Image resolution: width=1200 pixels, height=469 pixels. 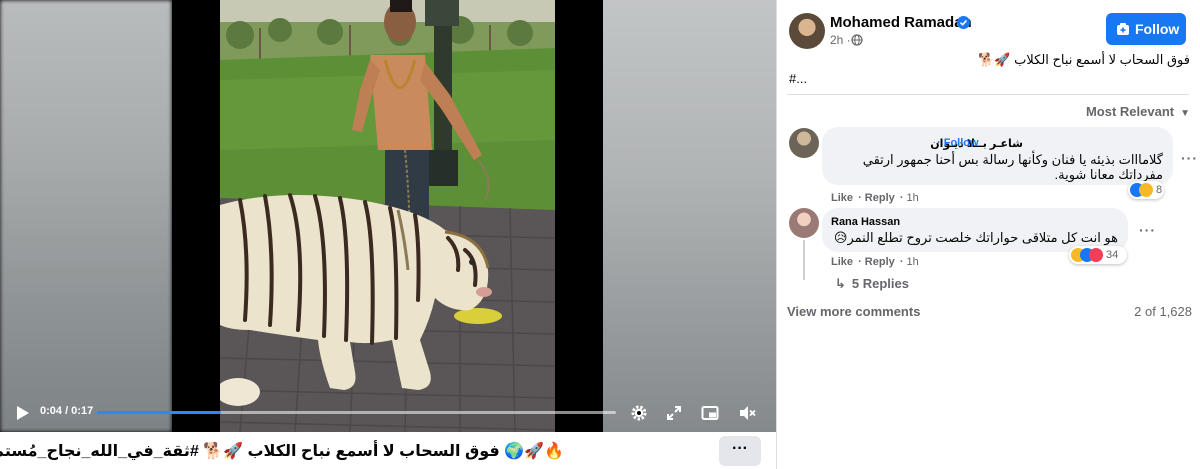 What do you see at coordinates (1185, 113) in the screenshot?
I see `caret-down-icon: ▼` at bounding box center [1185, 113].